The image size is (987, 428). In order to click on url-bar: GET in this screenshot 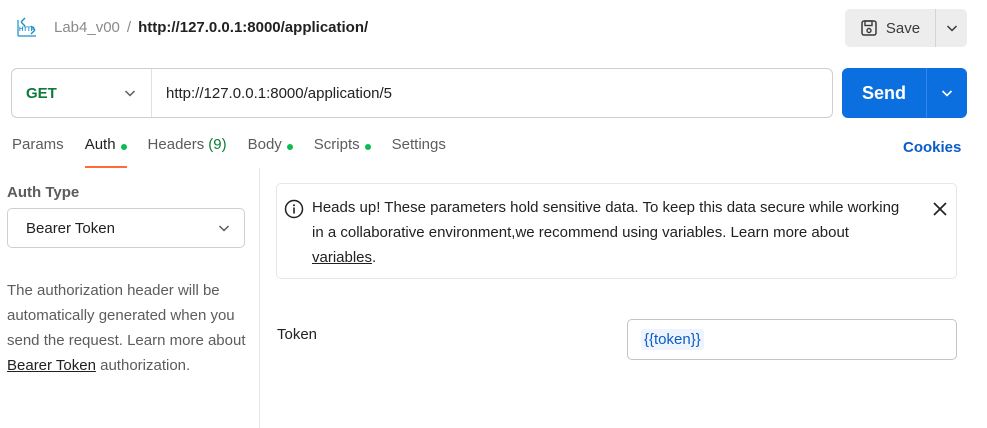, I will do `click(422, 93)`.